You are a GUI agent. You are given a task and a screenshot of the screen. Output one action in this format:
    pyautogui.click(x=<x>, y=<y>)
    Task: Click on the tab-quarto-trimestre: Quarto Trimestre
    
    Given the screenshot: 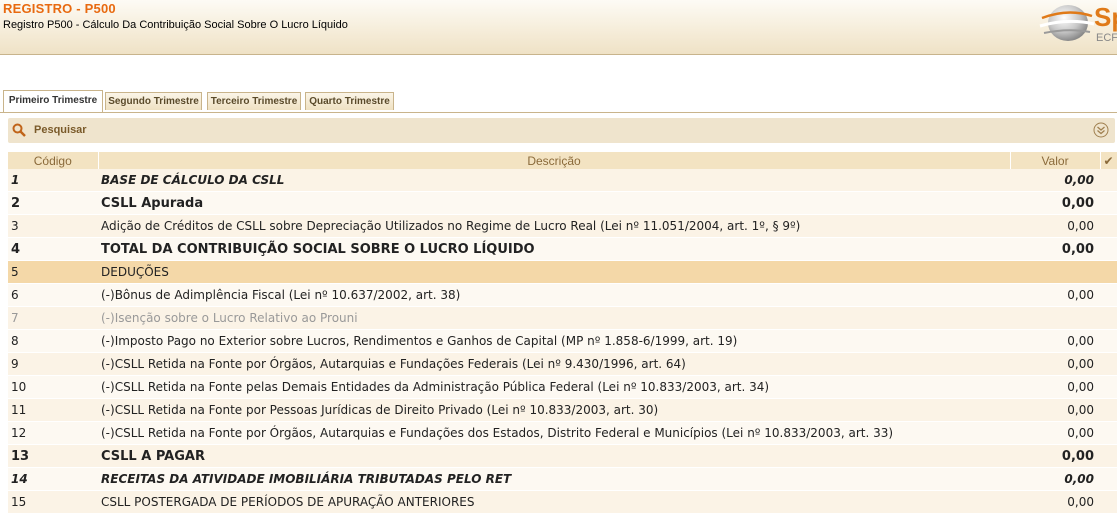 What is the action you would take?
    pyautogui.click(x=349, y=101)
    